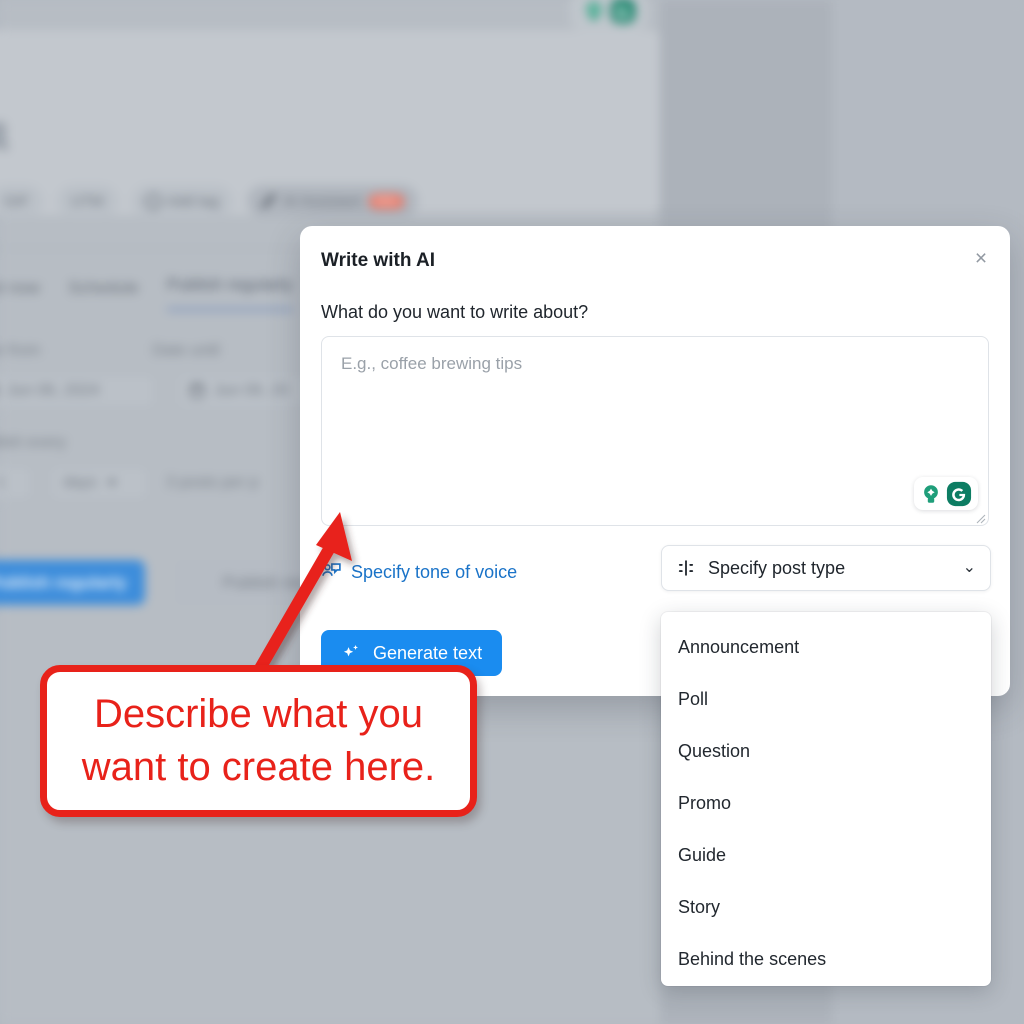 Image resolution: width=1024 pixels, height=1024 pixels. What do you see at coordinates (229, 293) in the screenshot?
I see `background-tab-publish-regularly: Publish regularly` at bounding box center [229, 293].